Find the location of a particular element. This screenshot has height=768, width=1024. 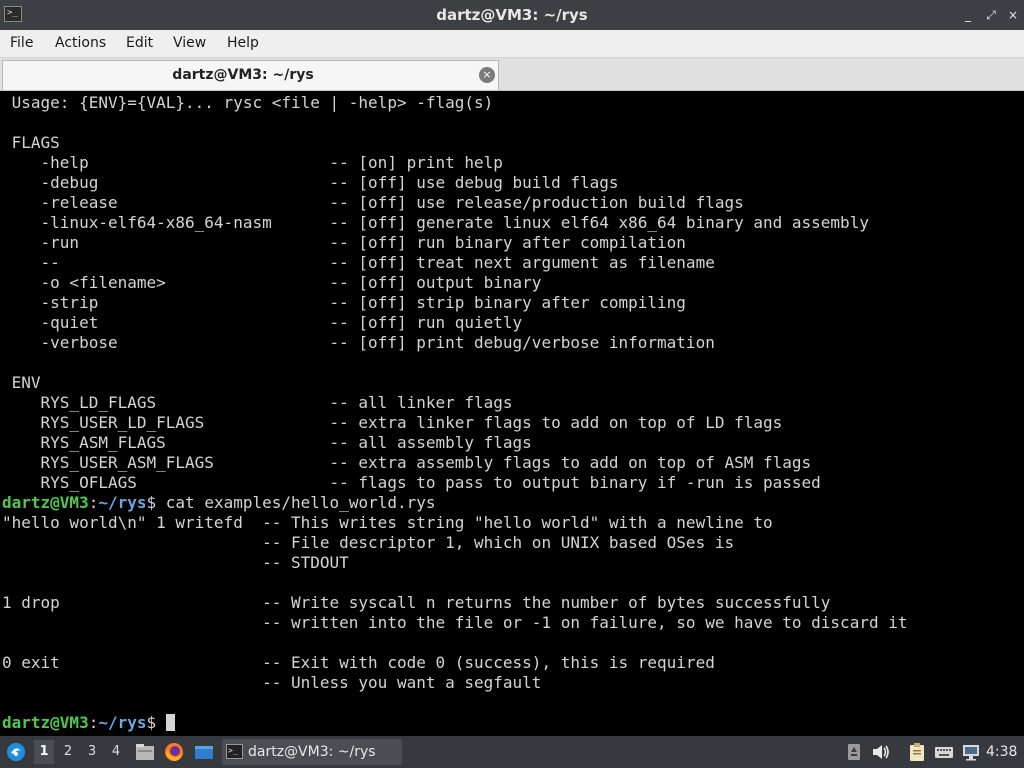

firefox-icon is located at coordinates (174, 752).